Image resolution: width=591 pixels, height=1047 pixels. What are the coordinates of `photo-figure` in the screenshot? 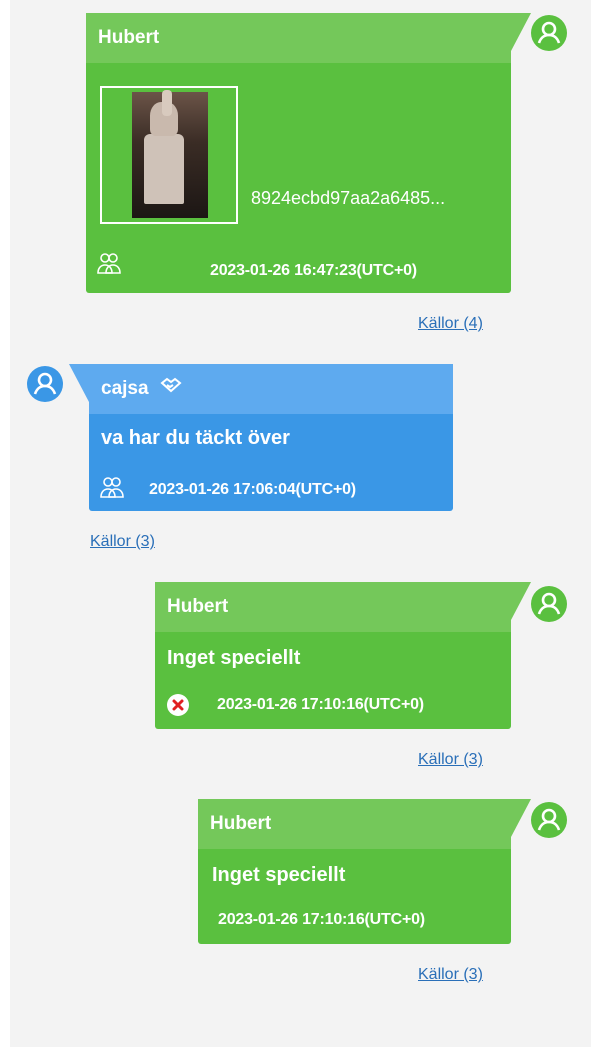 It's located at (164, 169).